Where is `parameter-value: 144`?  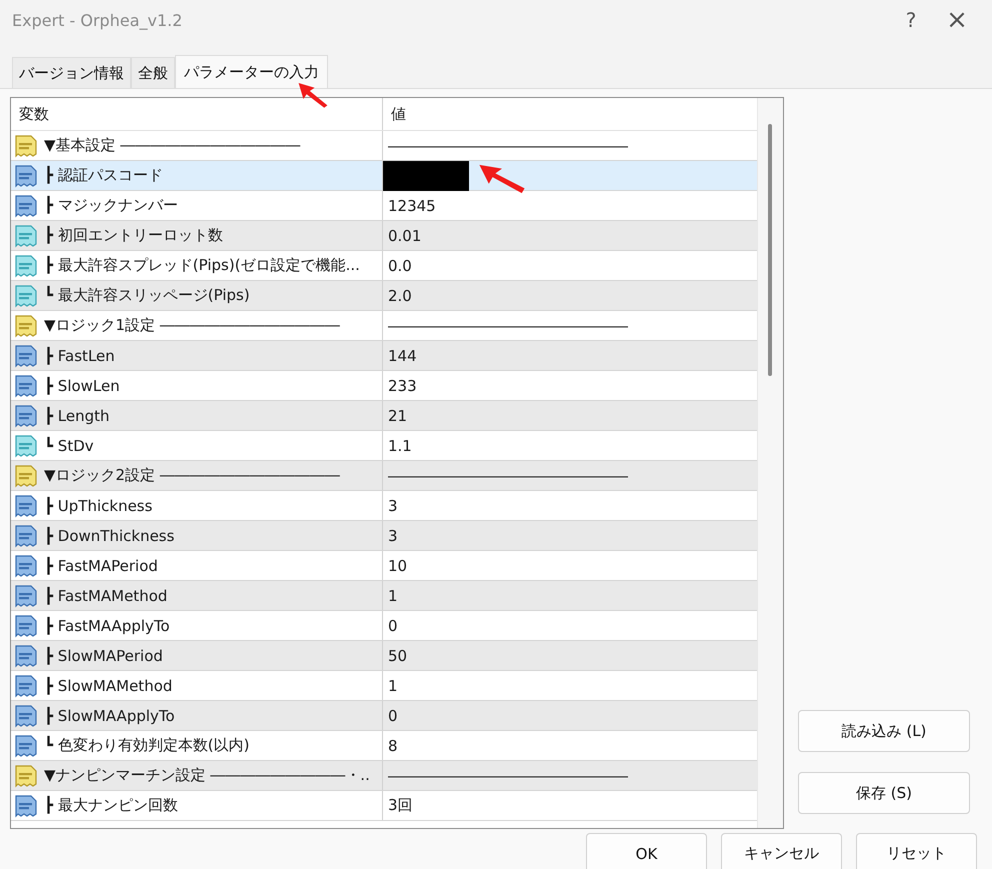 parameter-value: 144 is located at coordinates (402, 355).